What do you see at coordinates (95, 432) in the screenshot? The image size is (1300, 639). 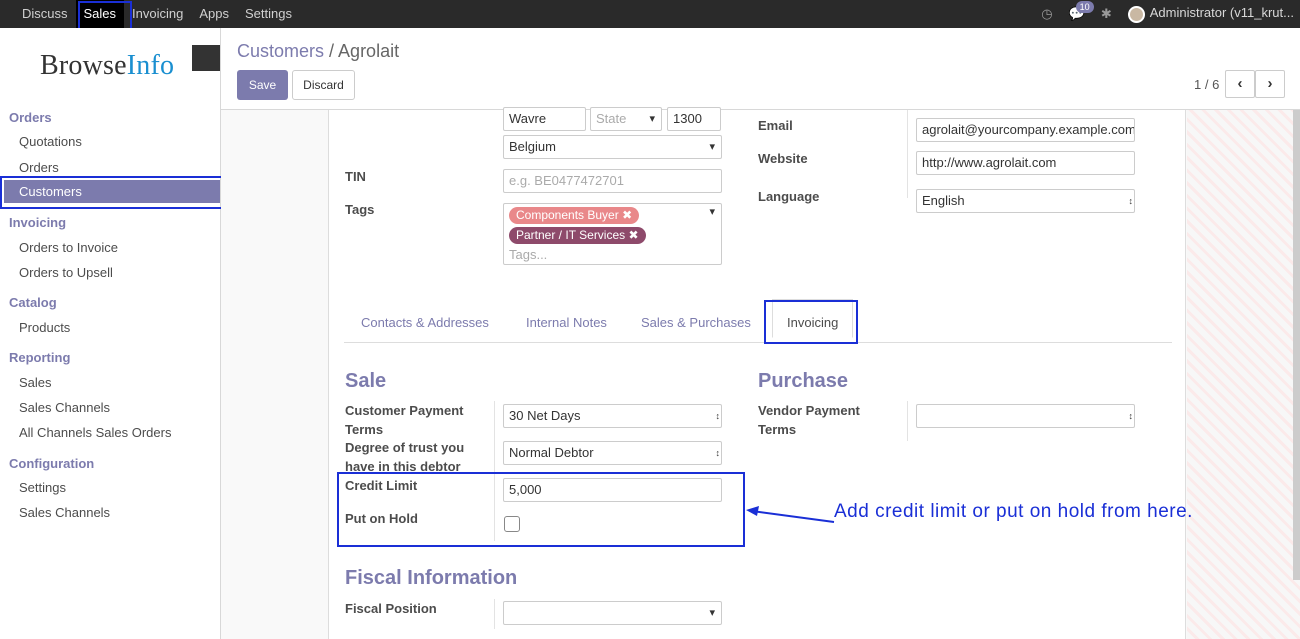 I see `sidebar-item-all-channels: All Channels Sales Orders` at bounding box center [95, 432].